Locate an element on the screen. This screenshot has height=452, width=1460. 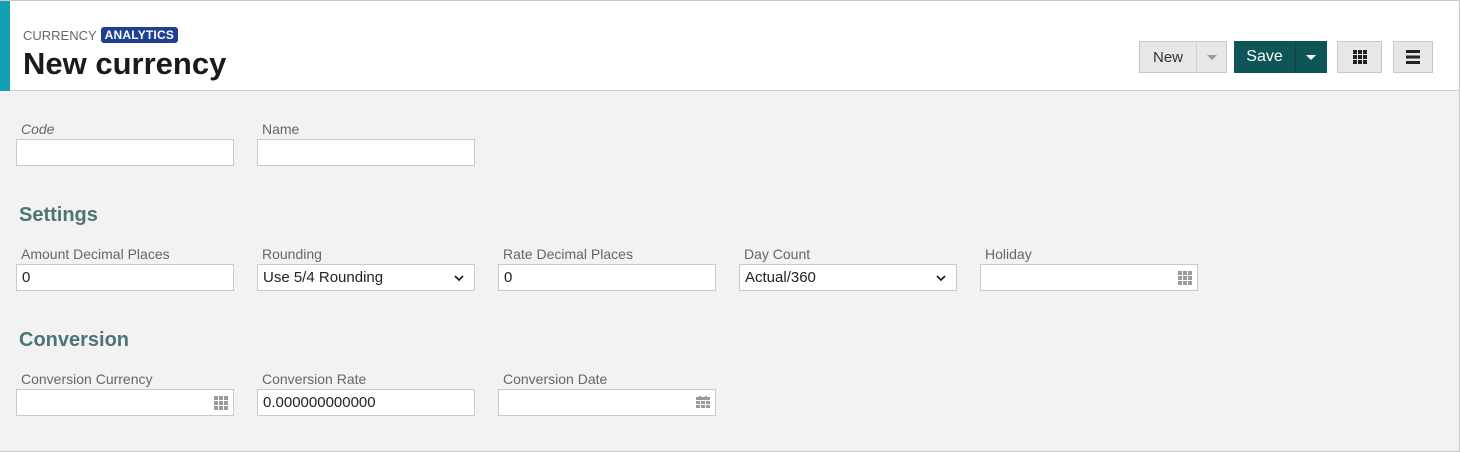
grid-view-icon is located at coordinates (1359, 57).